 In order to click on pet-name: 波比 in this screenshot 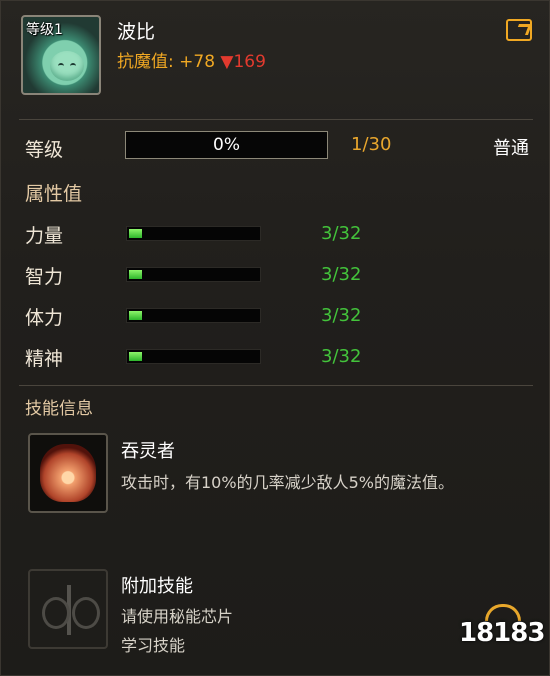, I will do `click(136, 32)`.